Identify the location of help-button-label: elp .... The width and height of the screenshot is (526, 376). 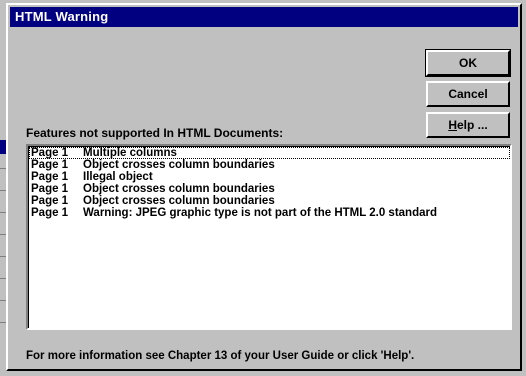
(472, 125).